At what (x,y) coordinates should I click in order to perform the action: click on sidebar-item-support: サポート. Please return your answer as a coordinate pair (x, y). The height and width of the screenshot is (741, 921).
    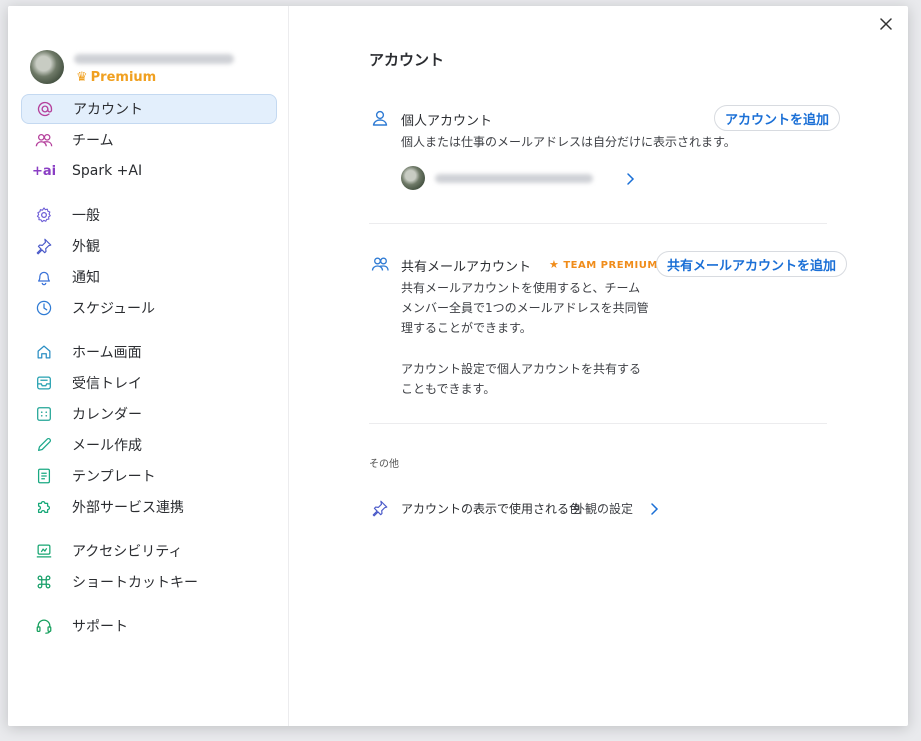
    Looking at the image, I should click on (148, 626).